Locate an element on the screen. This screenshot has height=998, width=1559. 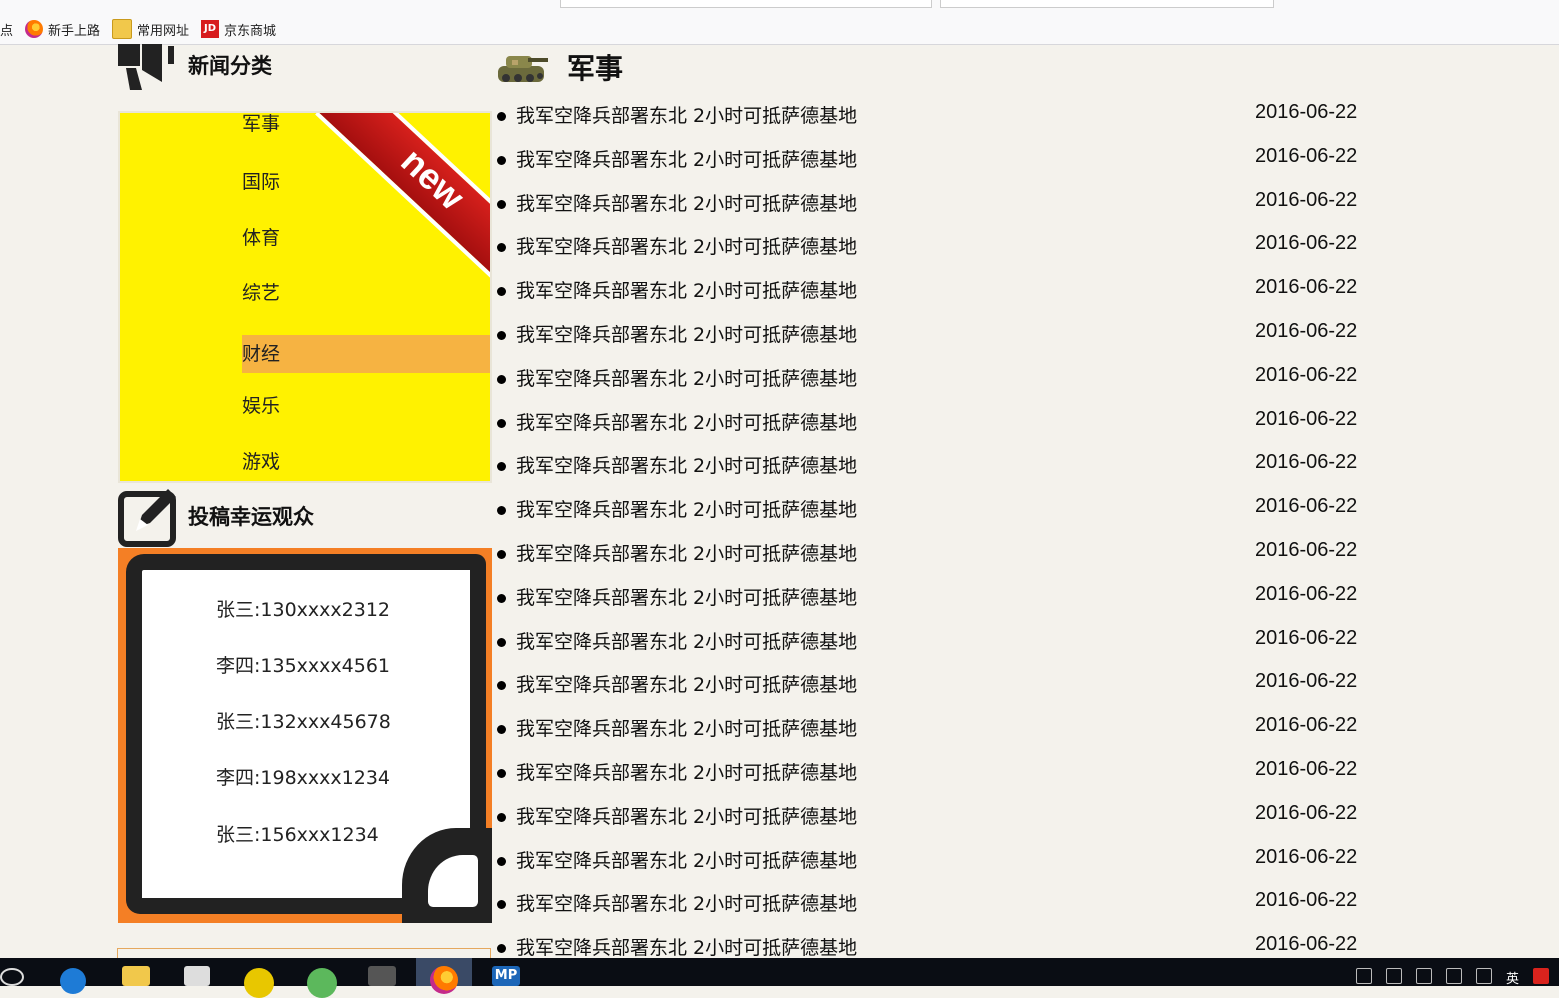
app-yellow-icon is located at coordinates (259, 983).